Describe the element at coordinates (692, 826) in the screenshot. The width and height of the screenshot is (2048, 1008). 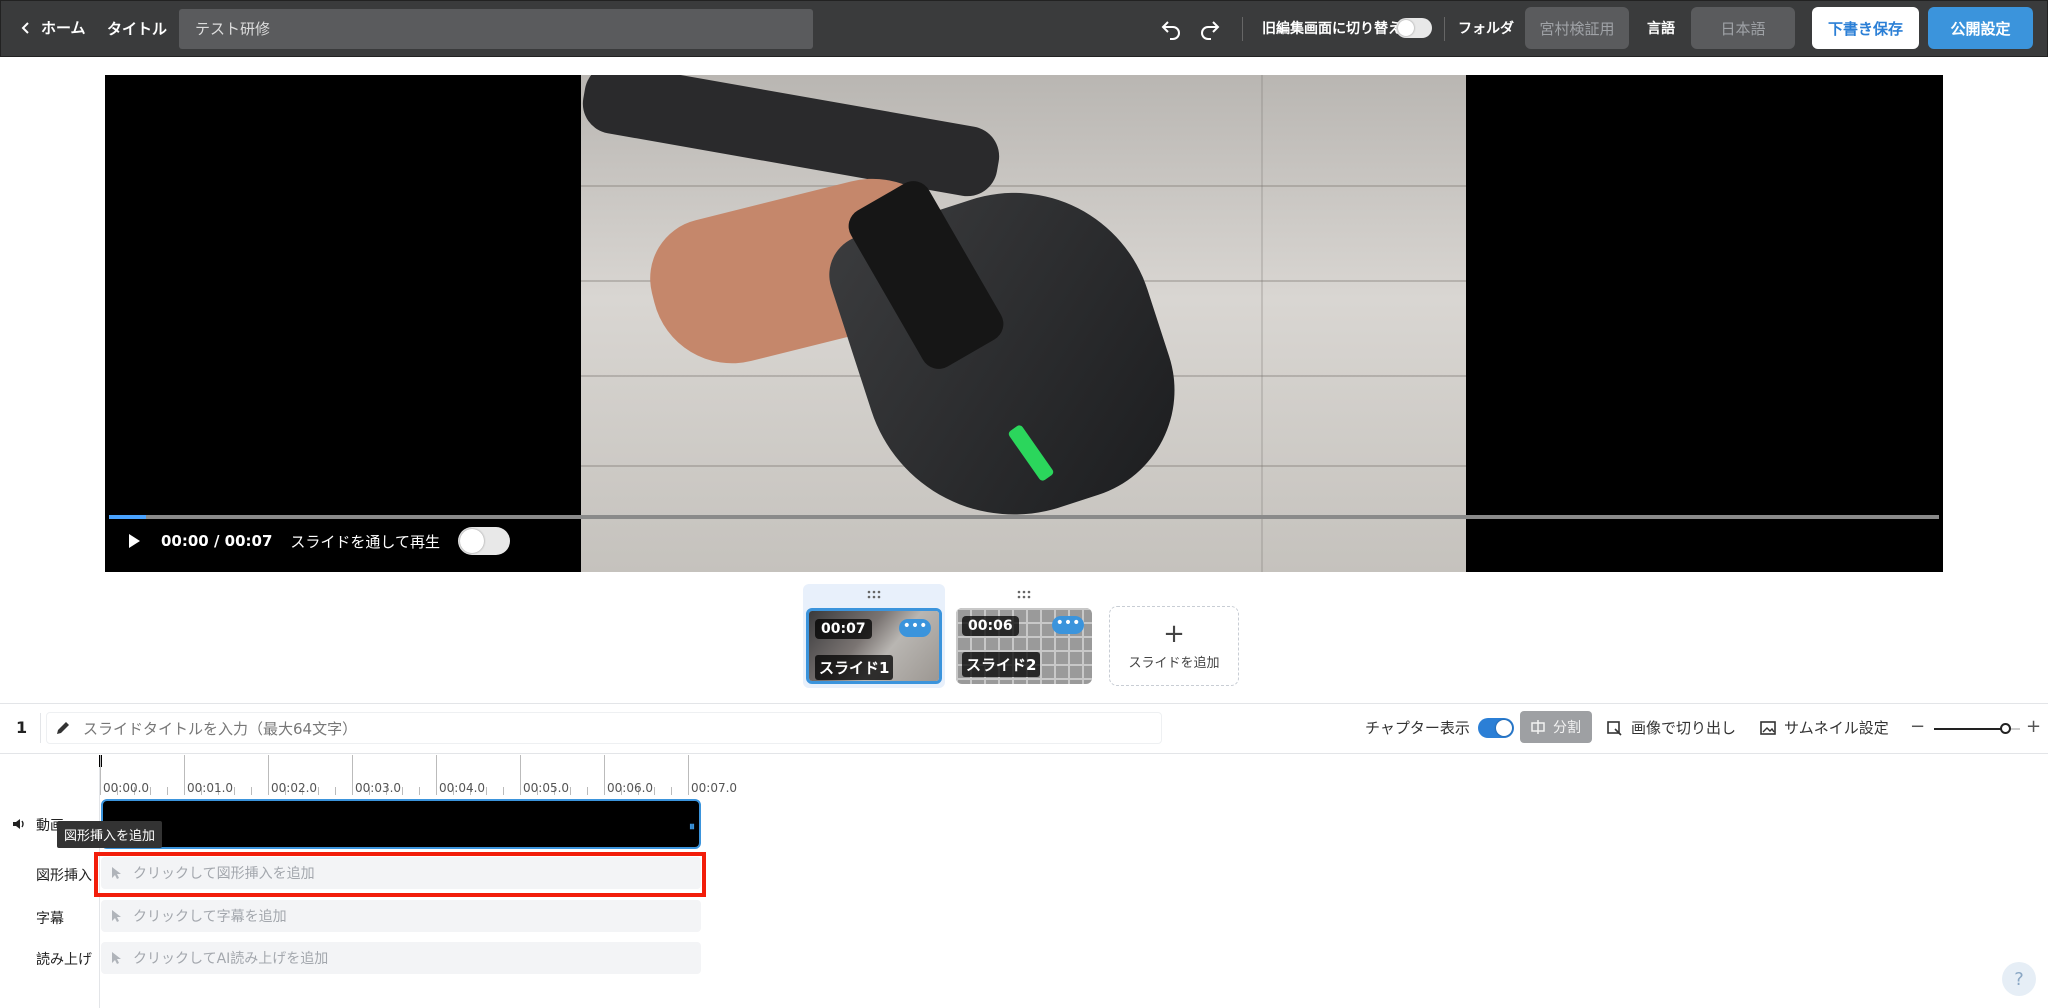
I see `clip-right-handle: ⏸` at that location.